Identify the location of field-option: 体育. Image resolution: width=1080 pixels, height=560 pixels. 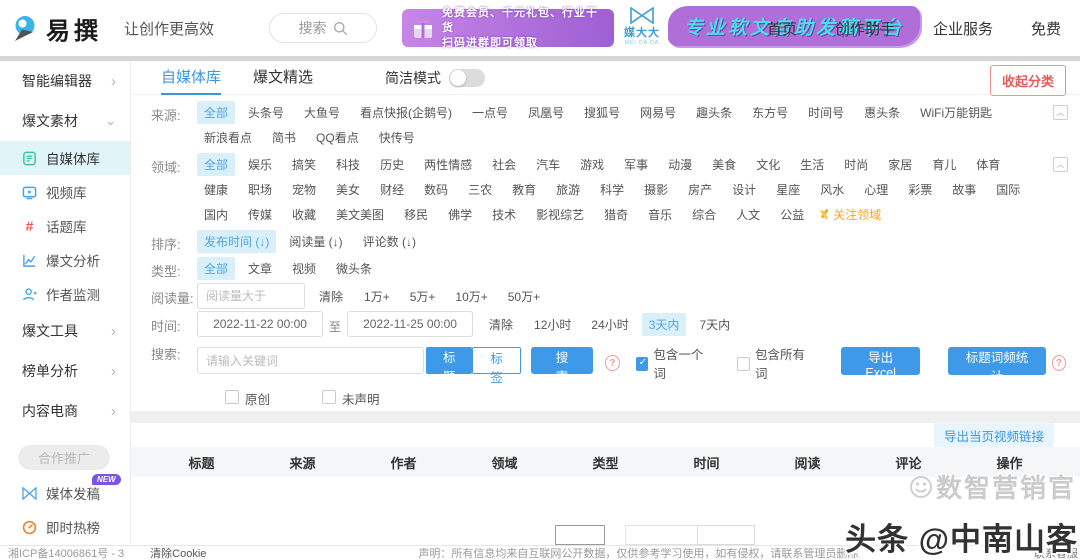
(988, 164).